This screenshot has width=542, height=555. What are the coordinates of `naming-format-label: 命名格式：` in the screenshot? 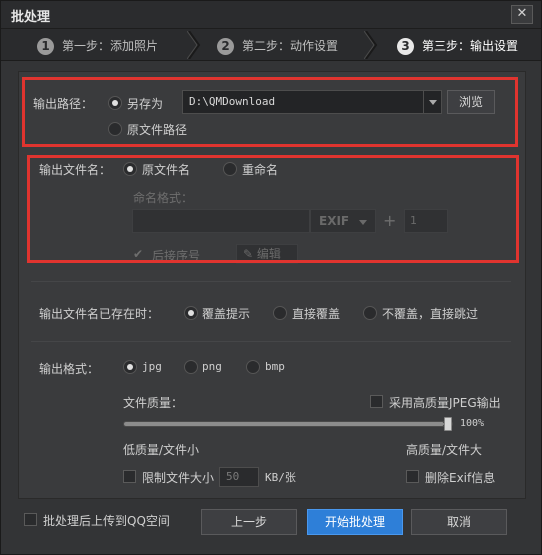 It's located at (163, 198).